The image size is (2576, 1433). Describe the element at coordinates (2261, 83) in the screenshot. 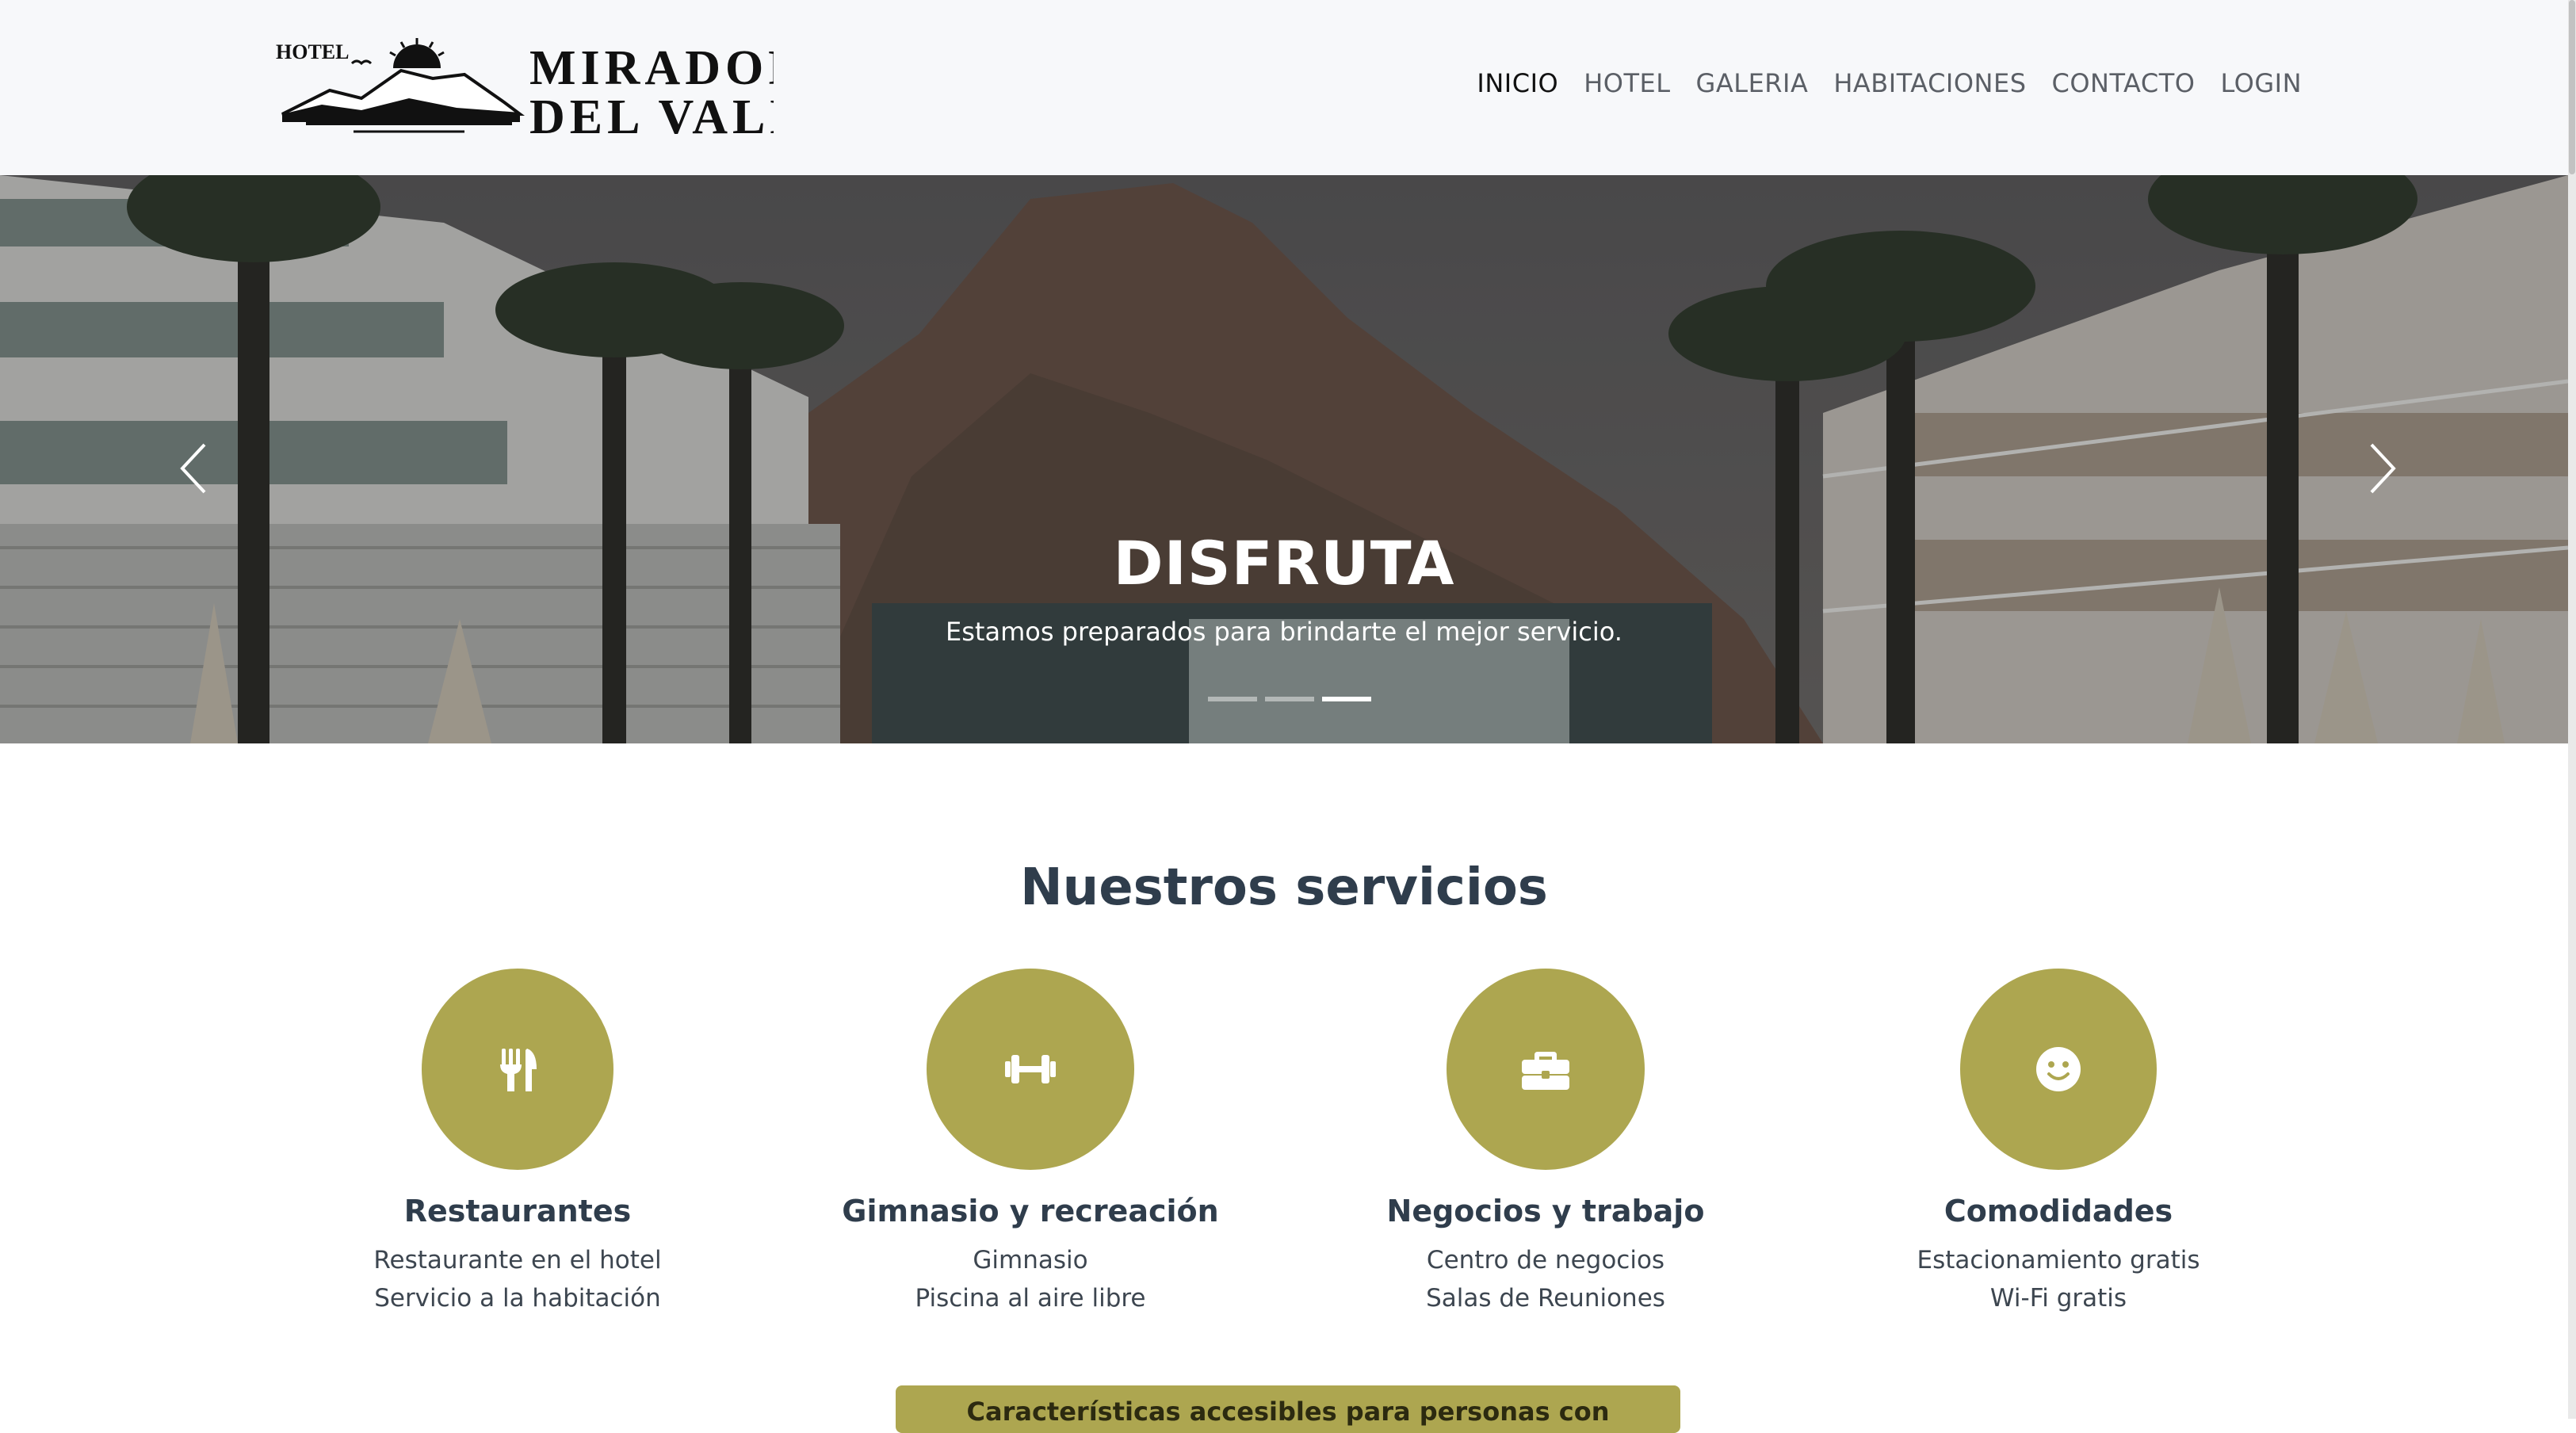

I see `nav-login: LOGIN` at that location.